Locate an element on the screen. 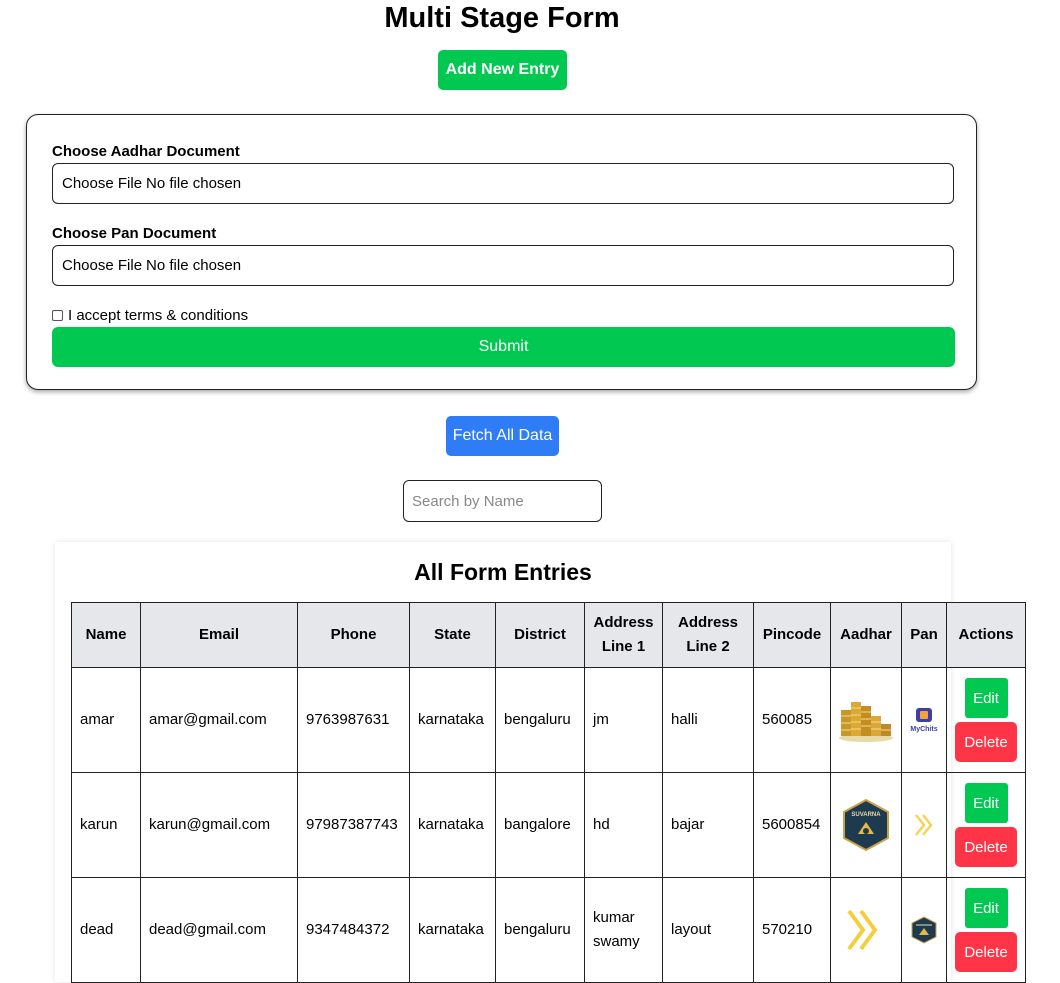  cell-phone: 9347484372 is located at coordinates (353, 930).